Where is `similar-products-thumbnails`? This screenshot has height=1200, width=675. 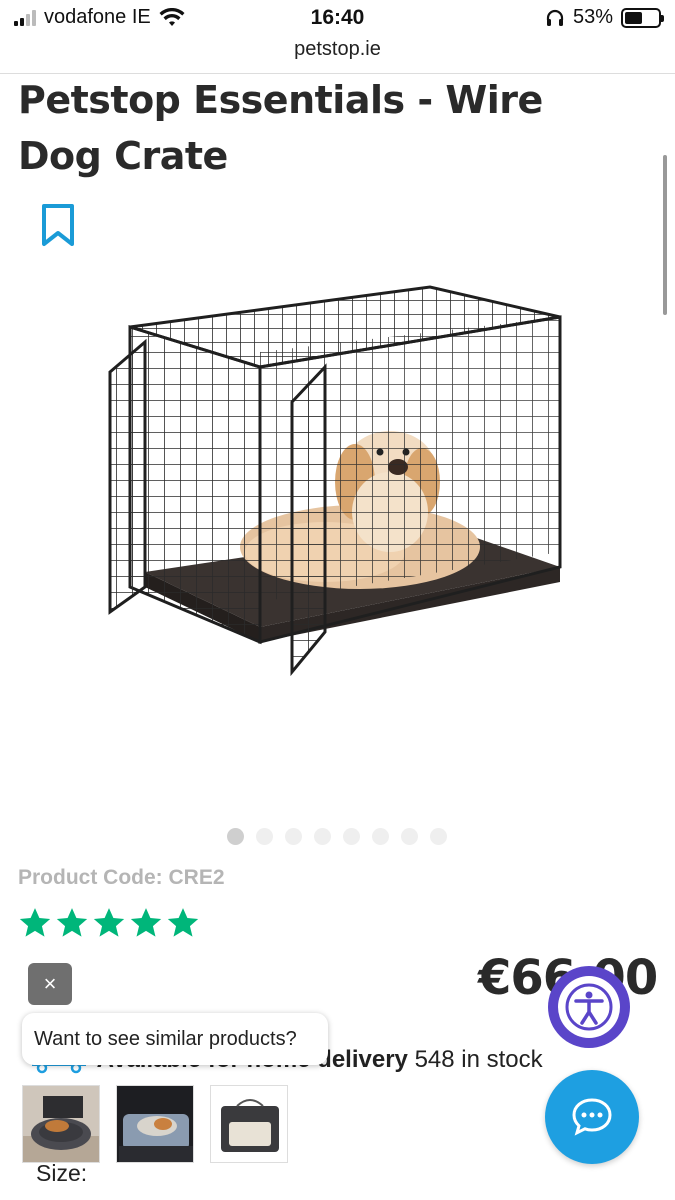 similar-products-thumbnails is located at coordinates (155, 1124).